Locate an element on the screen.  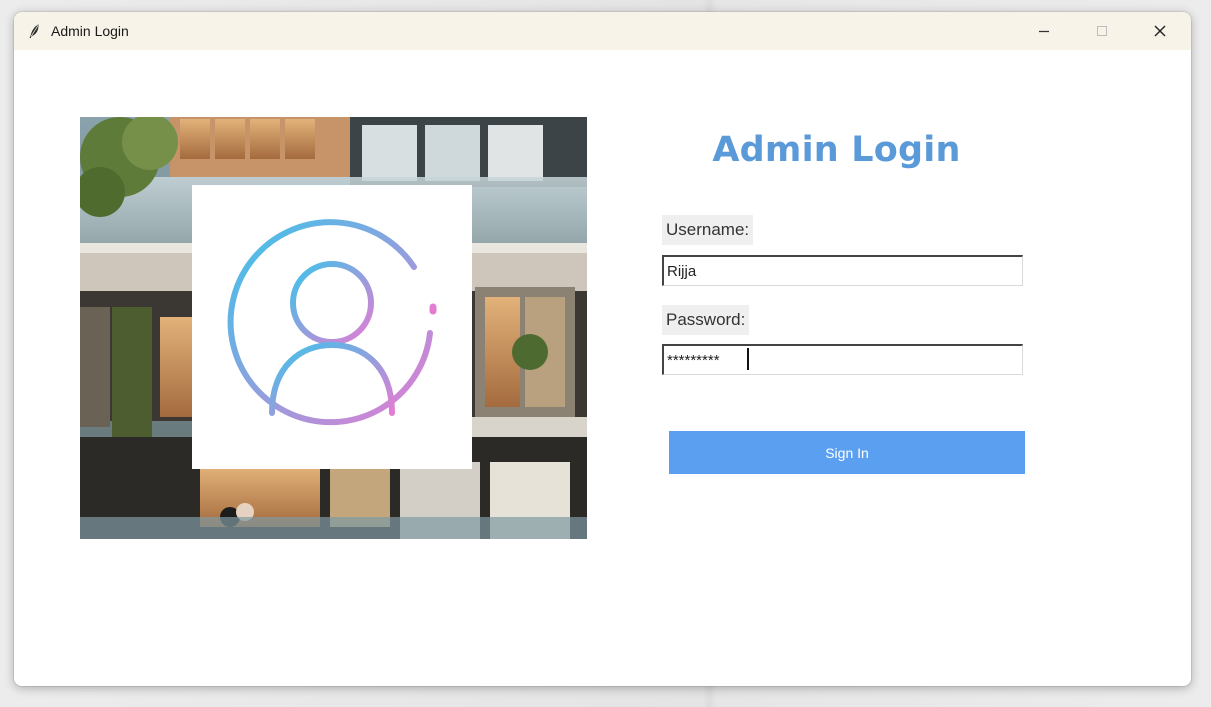
close-icon is located at coordinates (1160, 31).